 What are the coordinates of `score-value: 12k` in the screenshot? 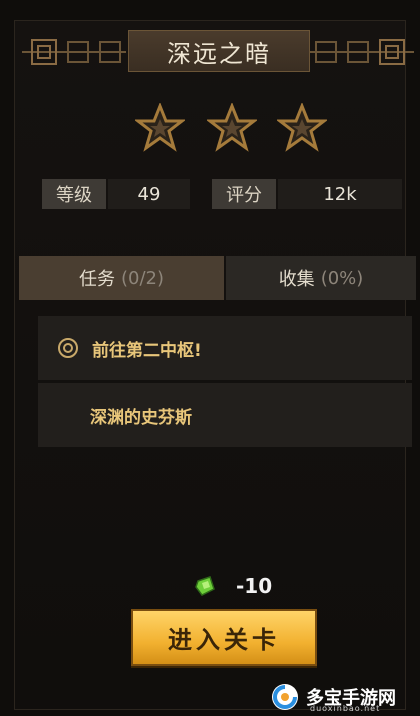 It's located at (340, 194).